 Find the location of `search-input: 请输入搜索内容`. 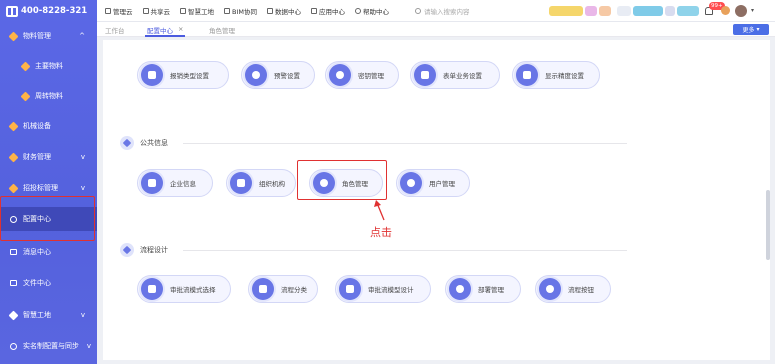

search-input: 请输入搜索内容 is located at coordinates (470, 11).